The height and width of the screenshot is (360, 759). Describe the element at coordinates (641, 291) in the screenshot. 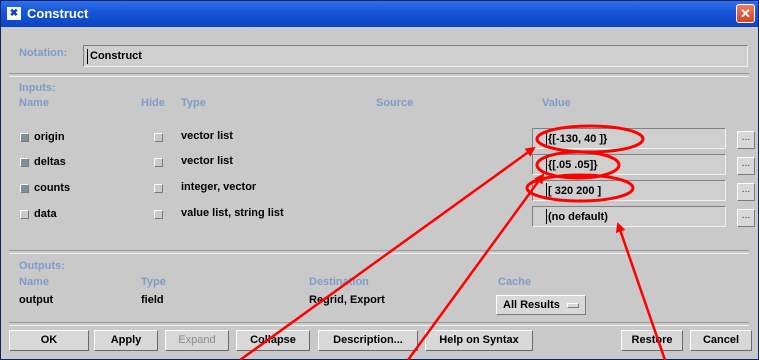

I see `annotation-arrow-counts` at that location.